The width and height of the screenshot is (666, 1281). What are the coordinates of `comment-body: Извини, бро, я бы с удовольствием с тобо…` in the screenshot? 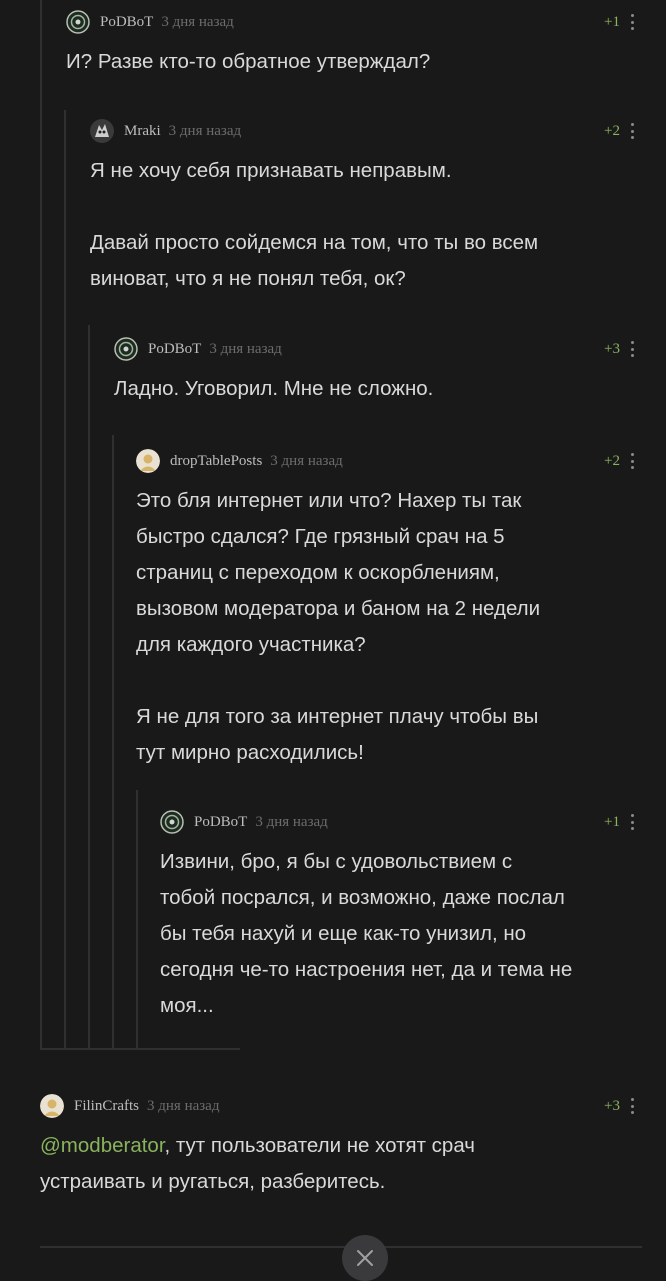 It's located at (397, 934).